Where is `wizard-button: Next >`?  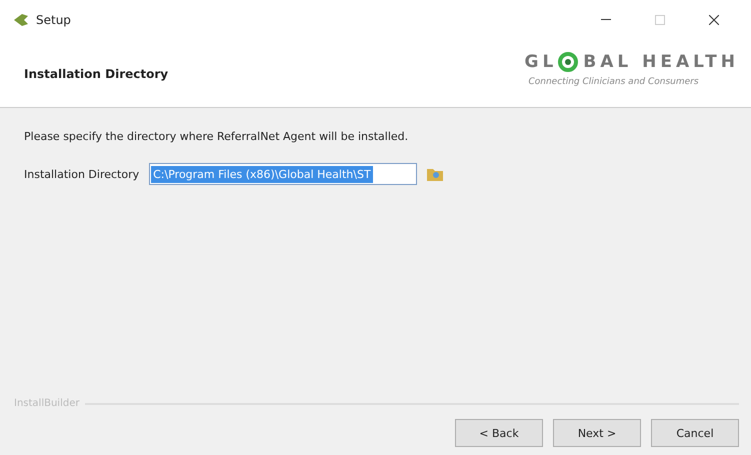 wizard-button: Next > is located at coordinates (597, 433).